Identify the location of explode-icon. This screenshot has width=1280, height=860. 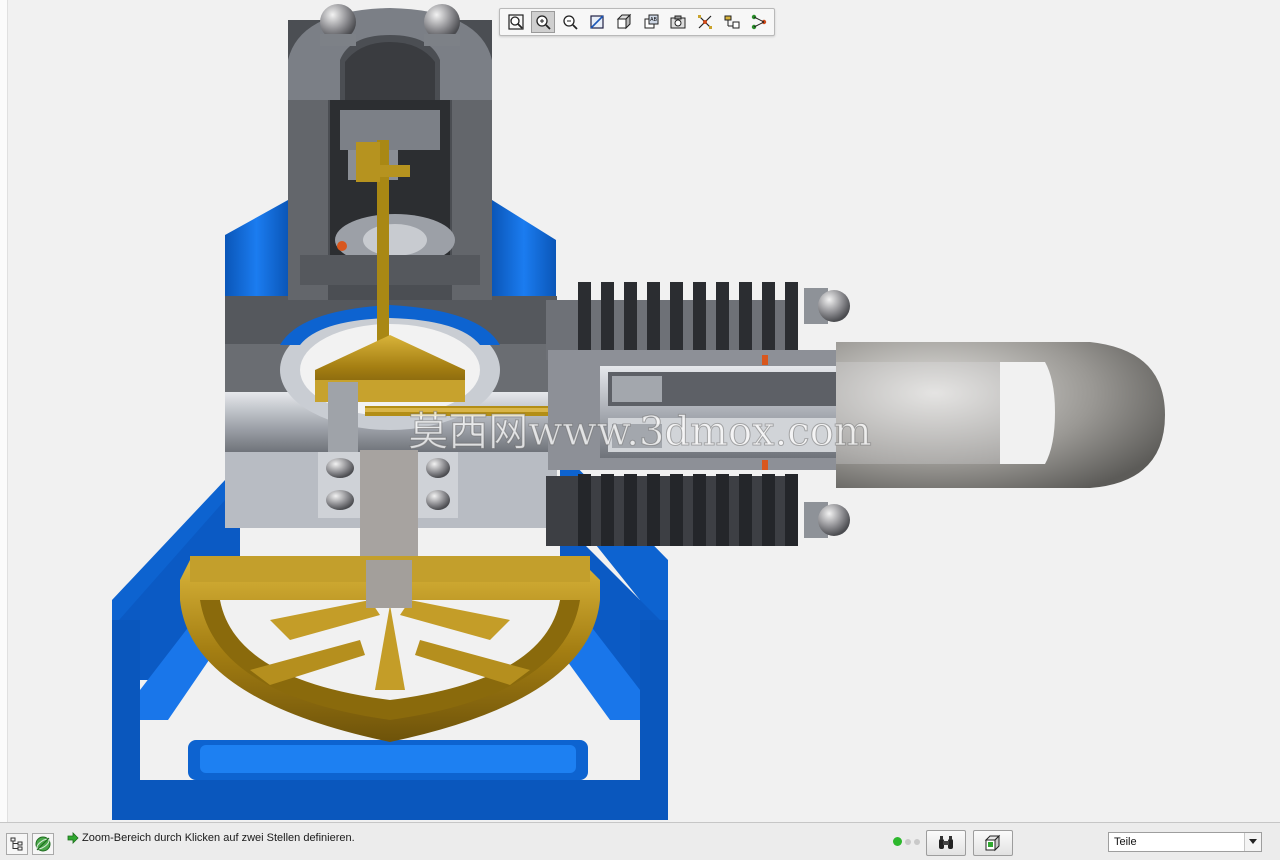
(704, 22).